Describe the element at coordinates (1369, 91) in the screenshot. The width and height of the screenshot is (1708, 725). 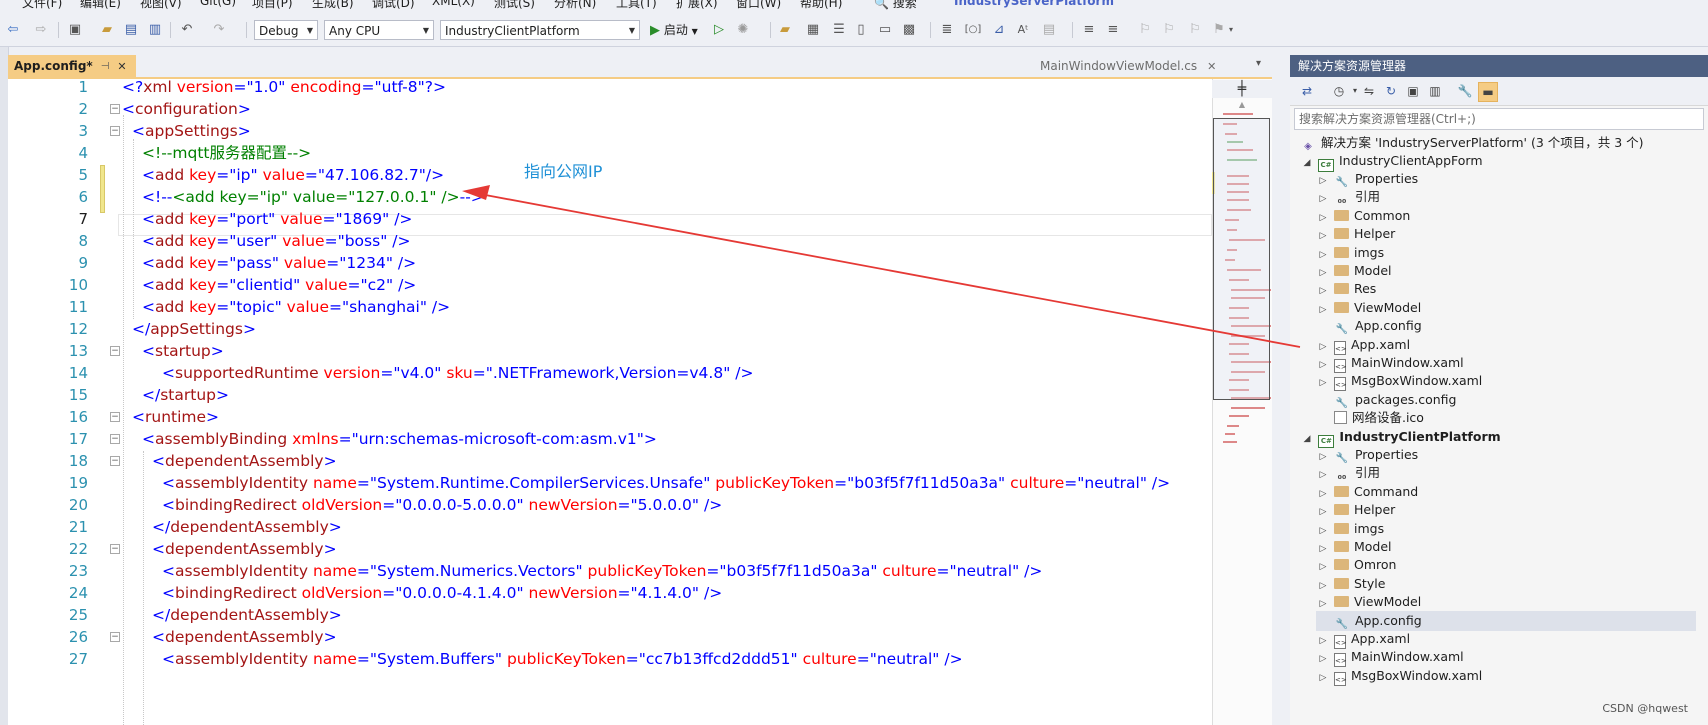
I see `pending-changes-icon: ⇋` at that location.